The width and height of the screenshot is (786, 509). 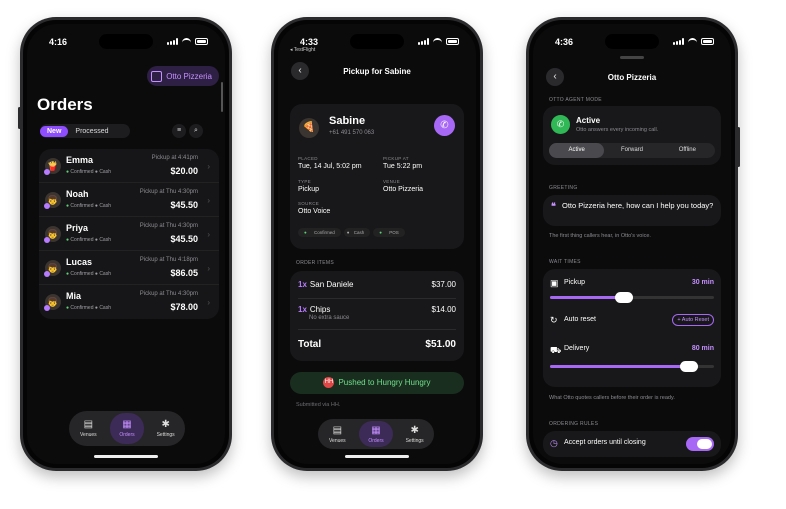 I want to click on status-bar: 4:16, so click(x=126, y=44).